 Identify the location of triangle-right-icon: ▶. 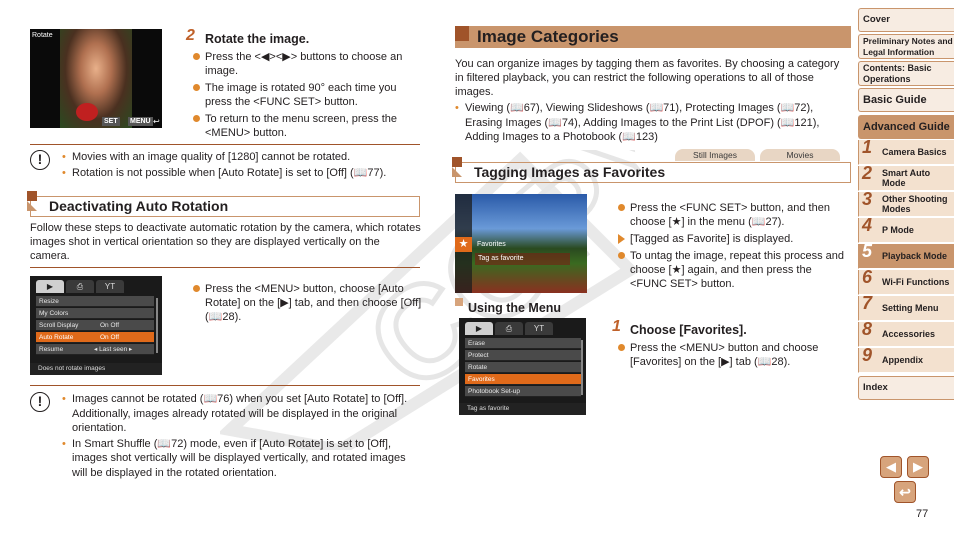
(918, 466).